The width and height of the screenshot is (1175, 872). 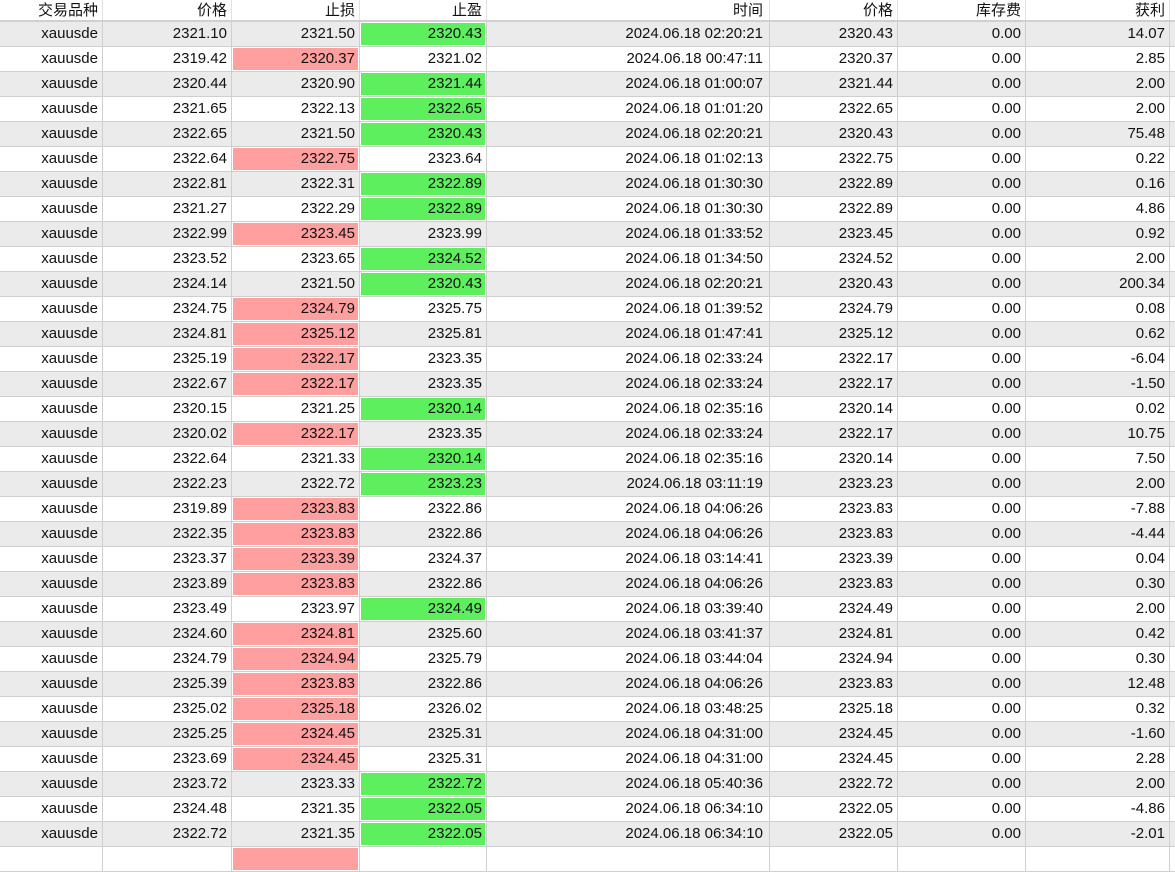 I want to click on close-price-cell: 2322.05, so click(x=834, y=809).